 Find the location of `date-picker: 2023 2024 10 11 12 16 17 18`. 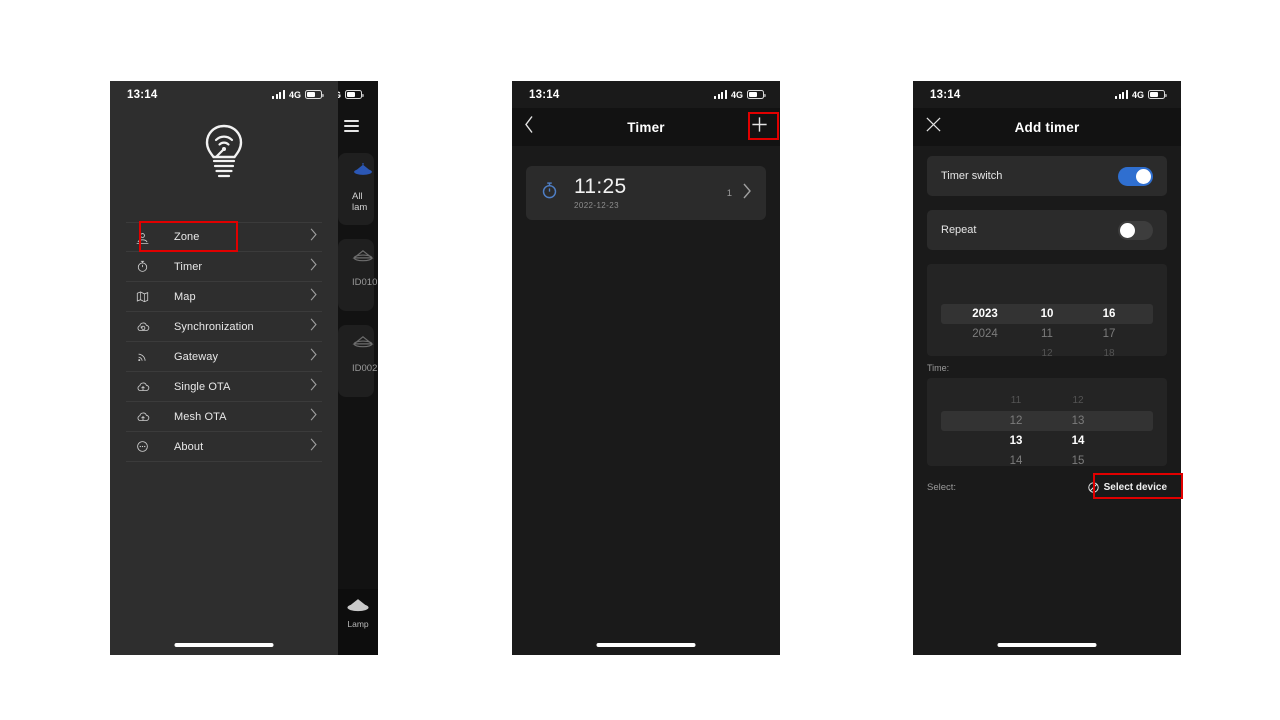

date-picker: 2023 2024 10 11 12 16 17 18 is located at coordinates (1047, 310).